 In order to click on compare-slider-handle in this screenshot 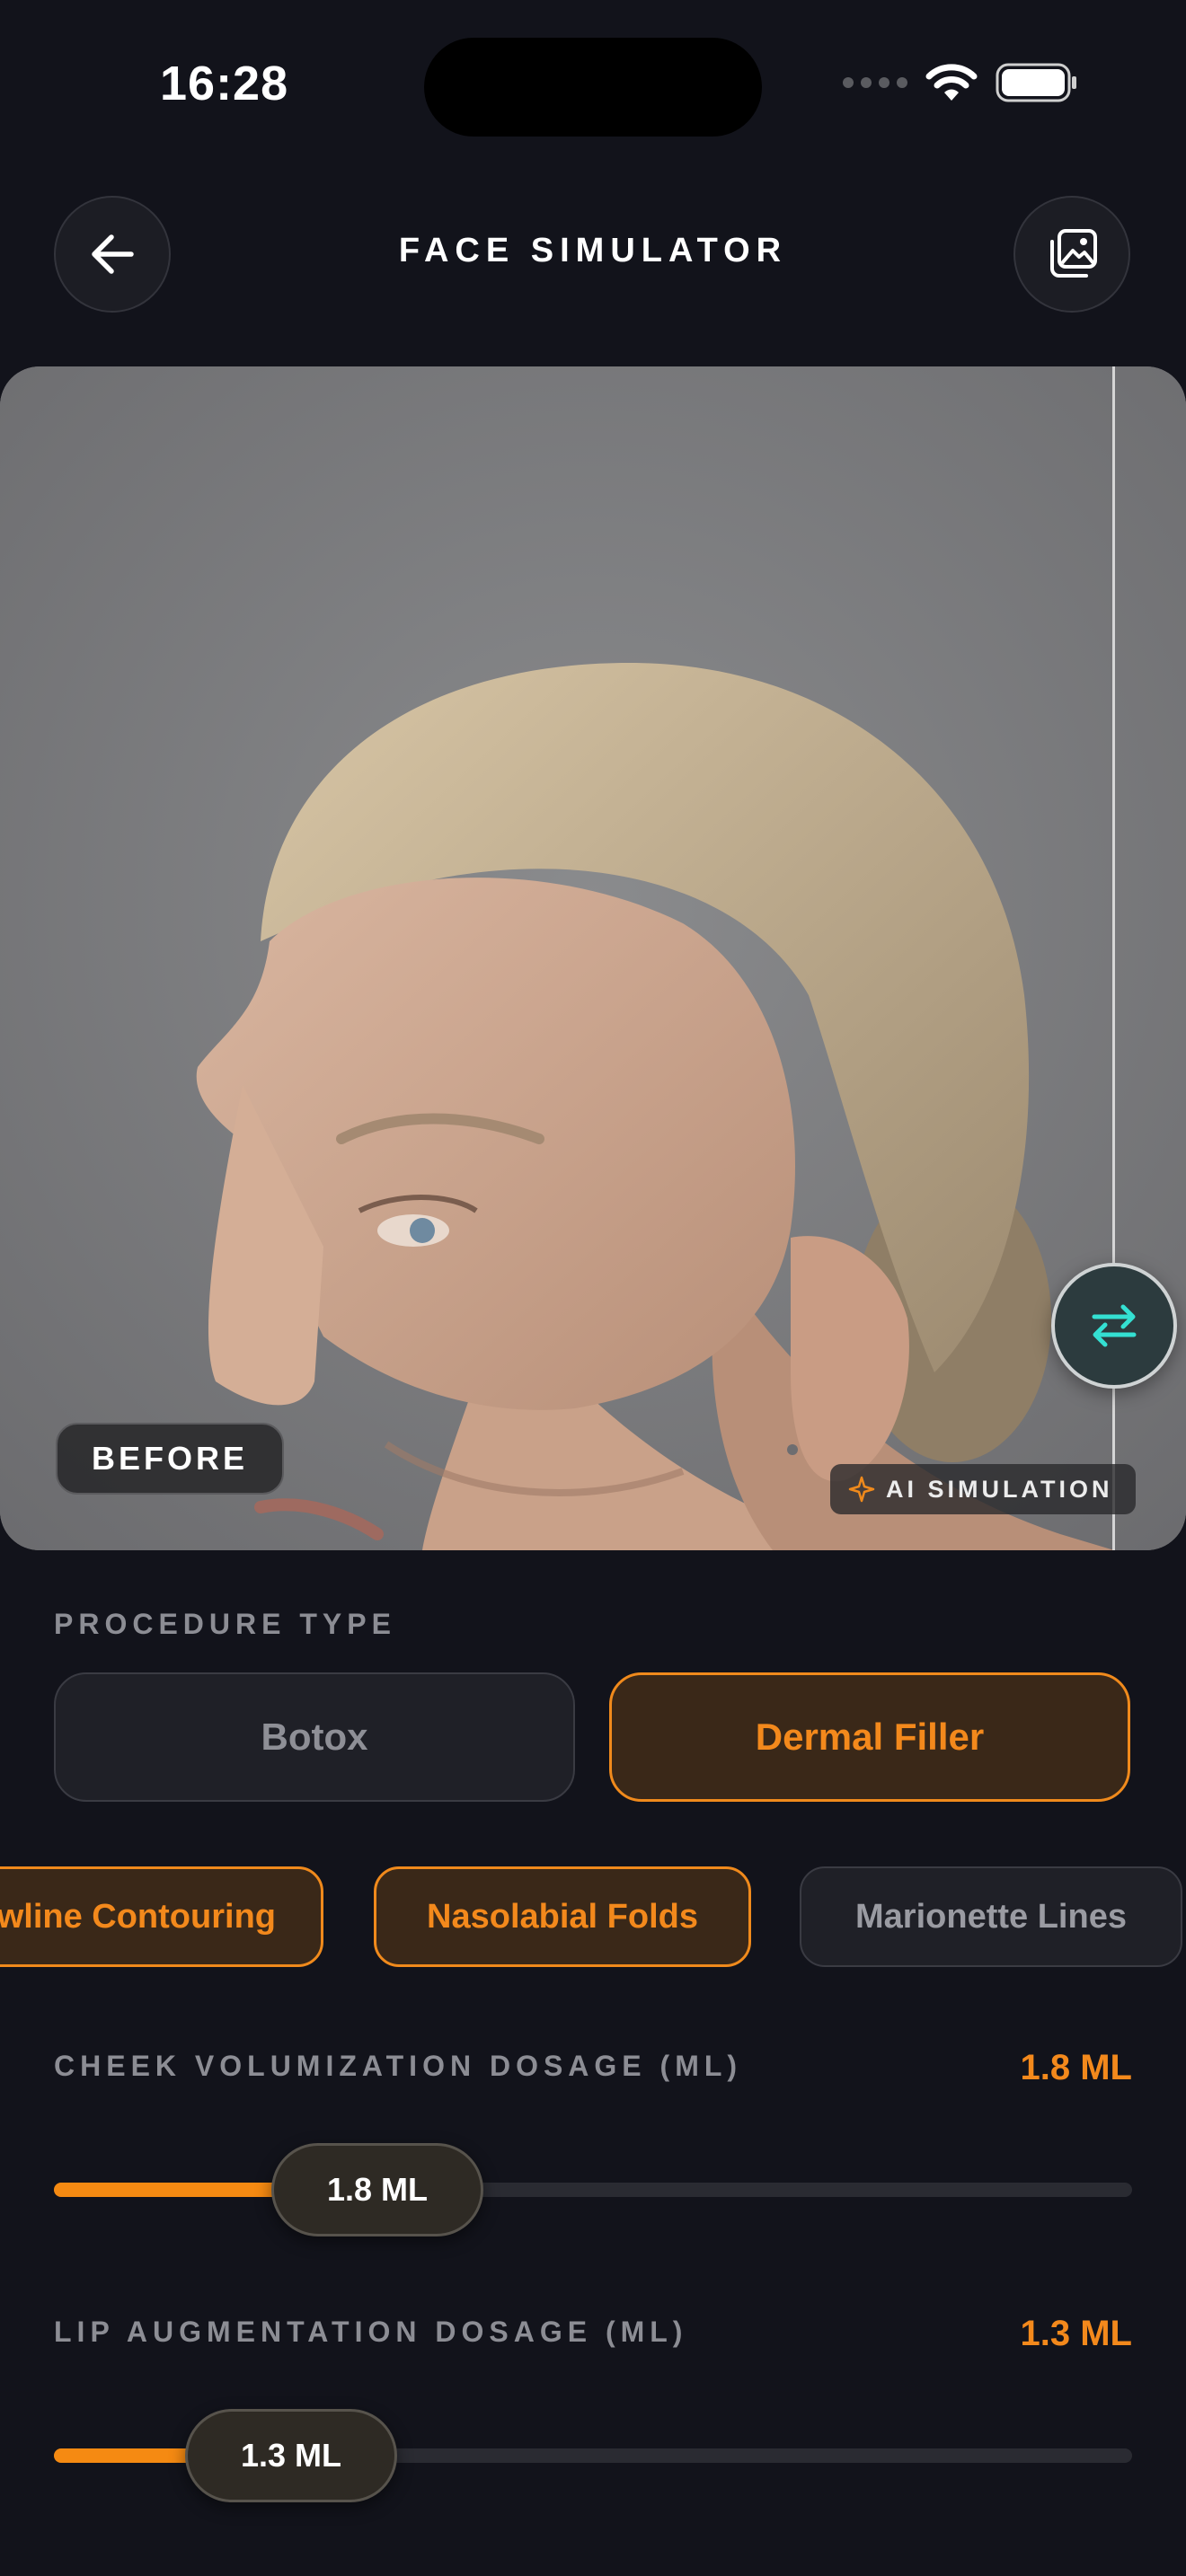, I will do `click(1114, 1326)`.